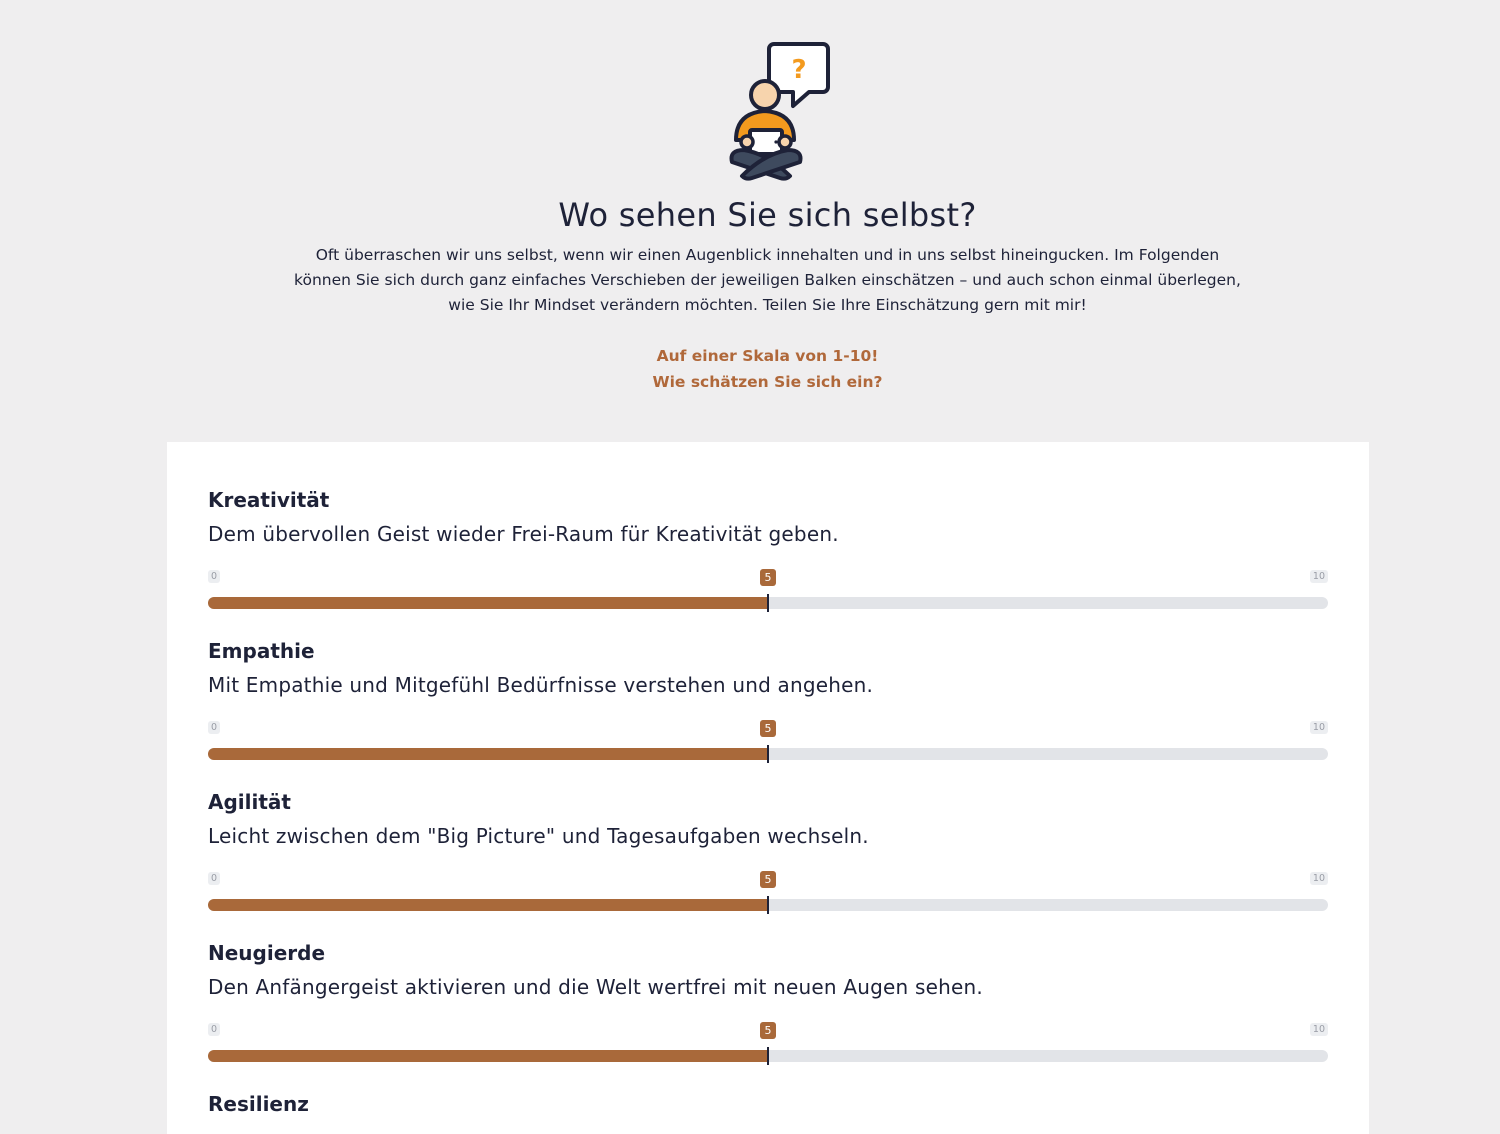  Describe the element at coordinates (258, 1104) in the screenshot. I see `rating-title: Resilienz` at that location.